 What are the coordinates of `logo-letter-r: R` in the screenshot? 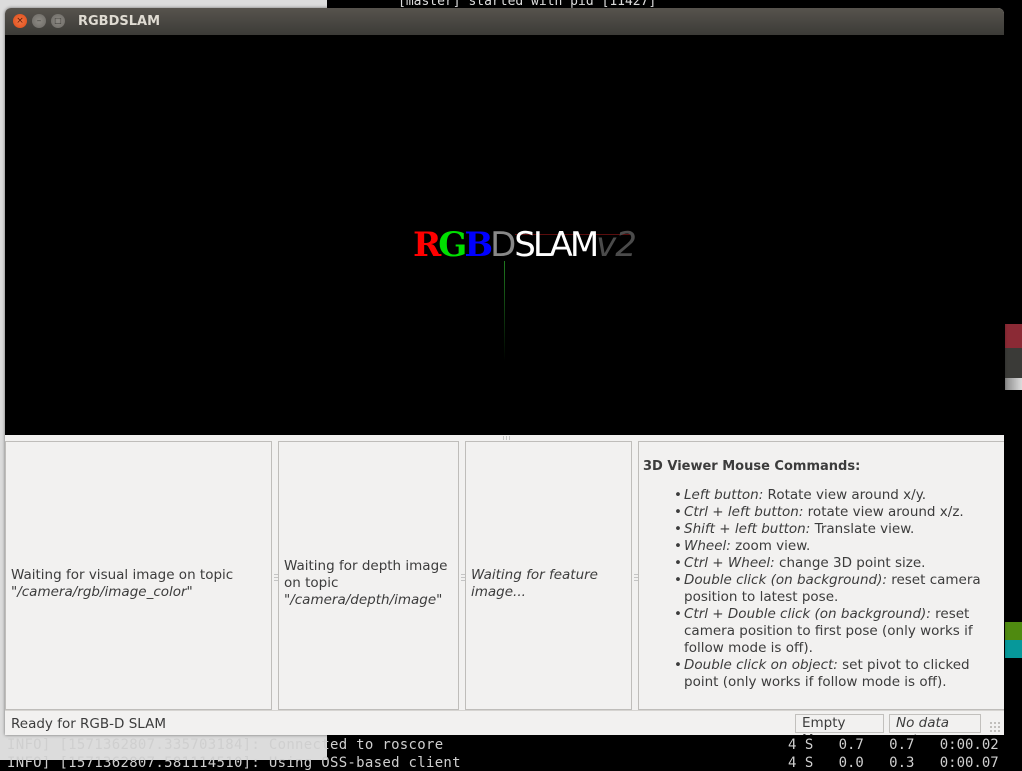 It's located at (427, 245).